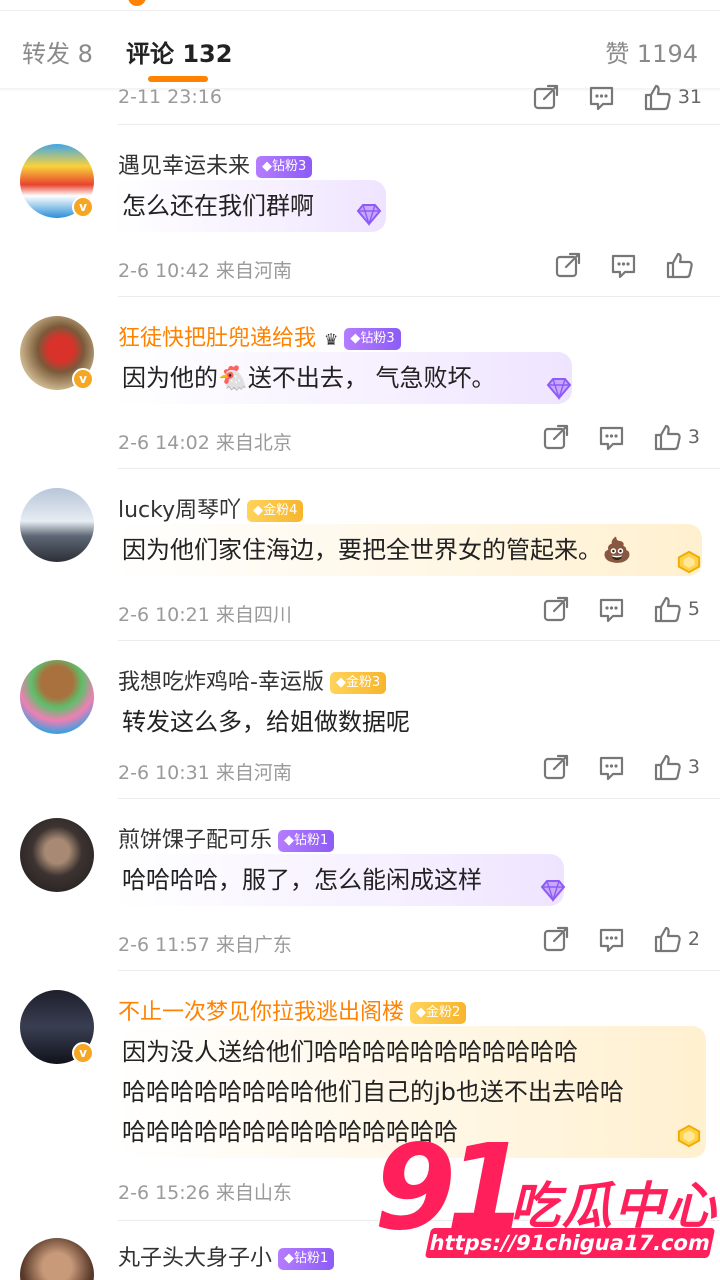  I want to click on username: 煎饼馃子配可乐, so click(195, 840).